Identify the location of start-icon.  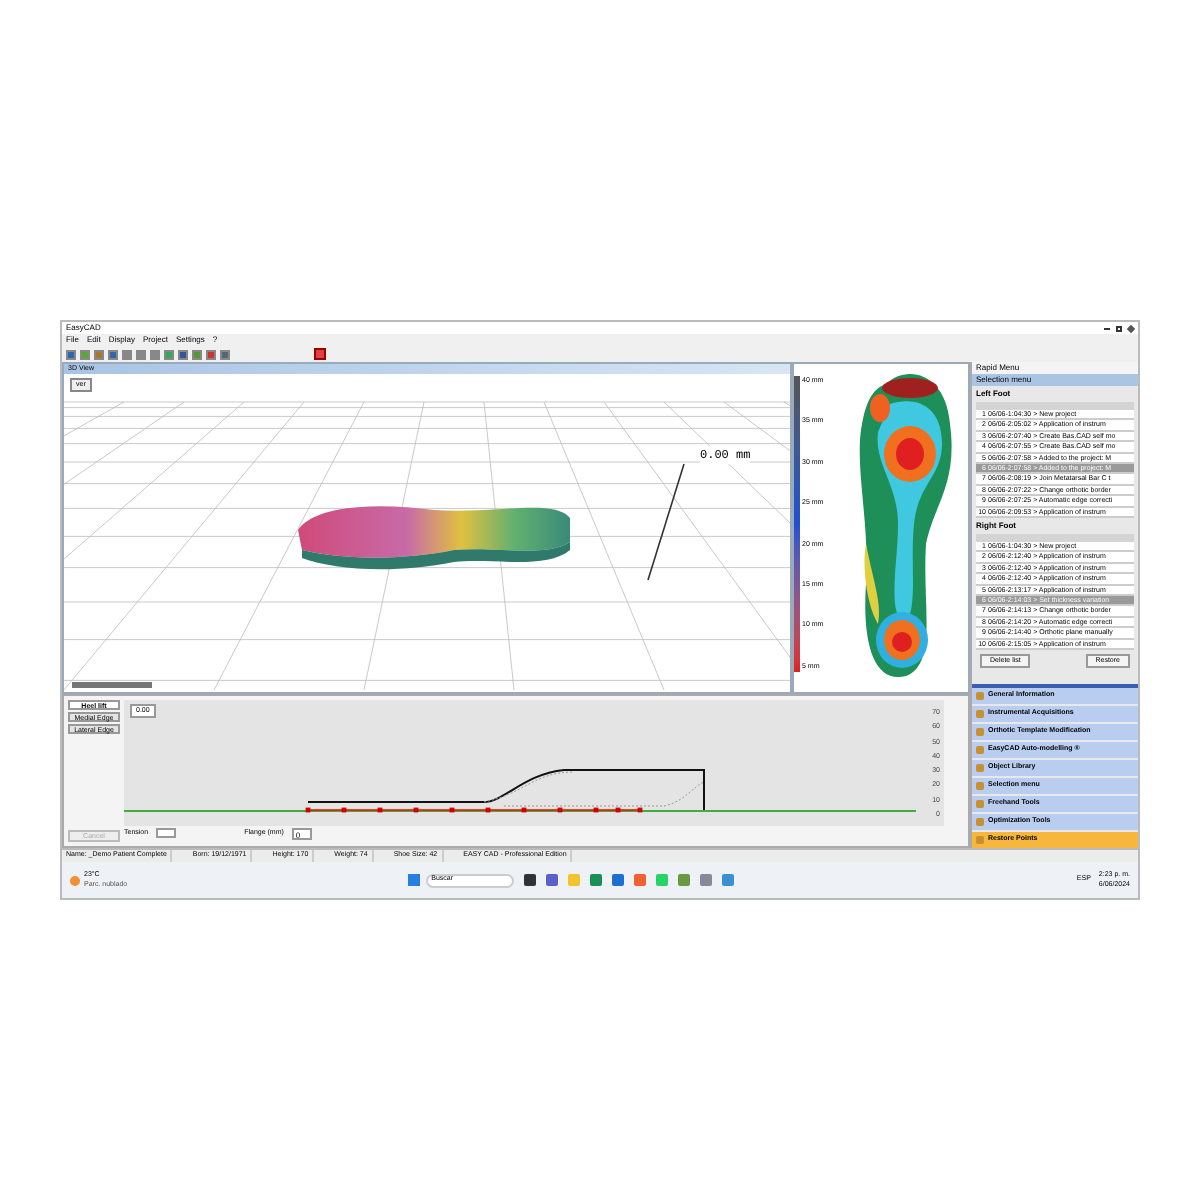
(413, 880).